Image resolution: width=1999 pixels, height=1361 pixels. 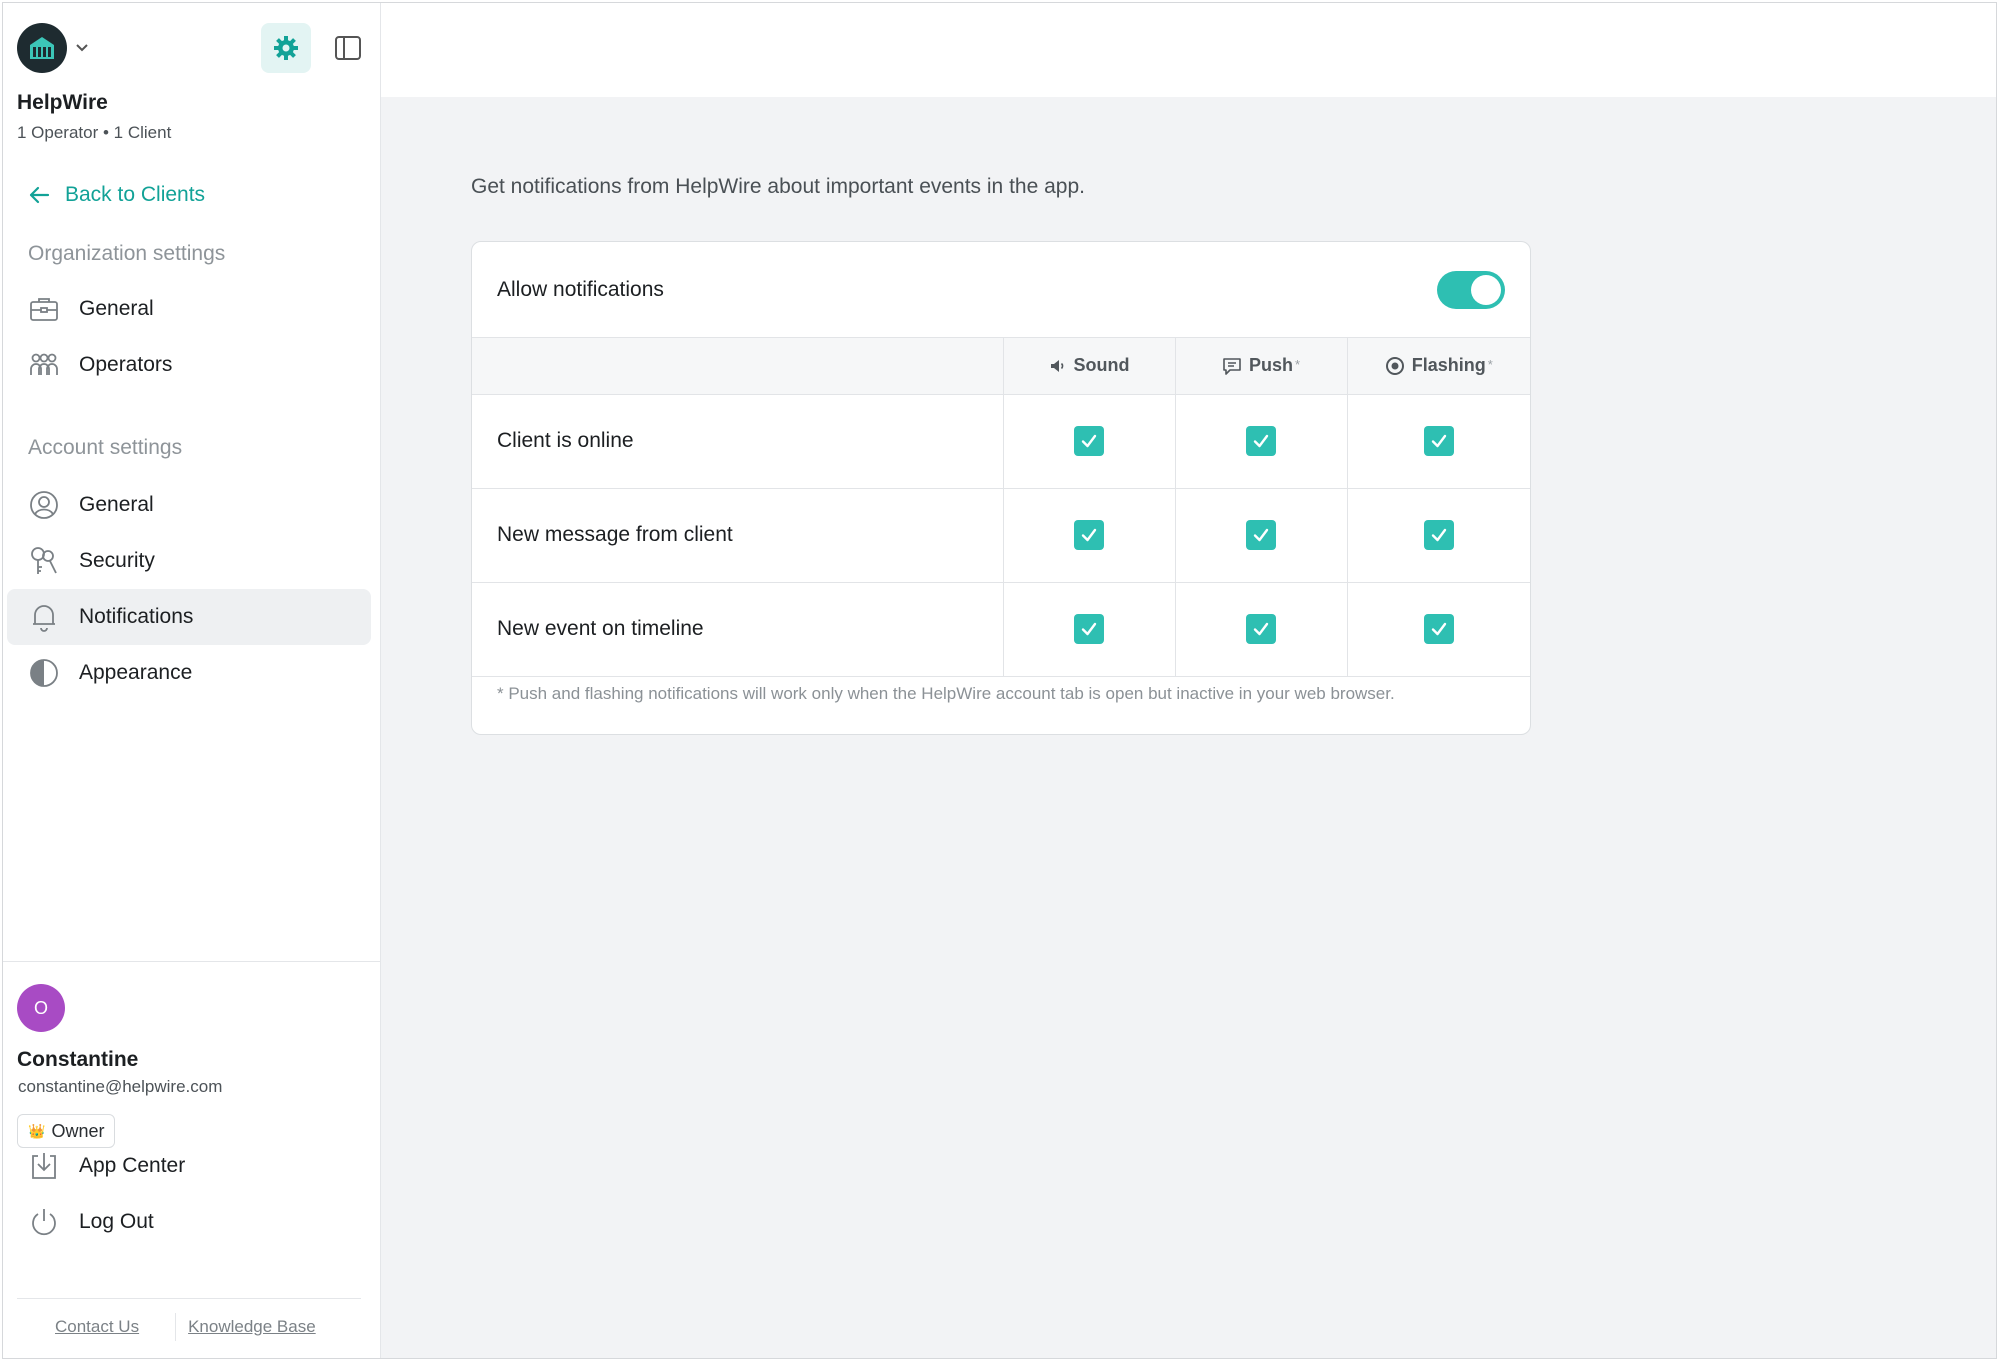 I want to click on org-name: HelpWire, so click(x=62, y=102).